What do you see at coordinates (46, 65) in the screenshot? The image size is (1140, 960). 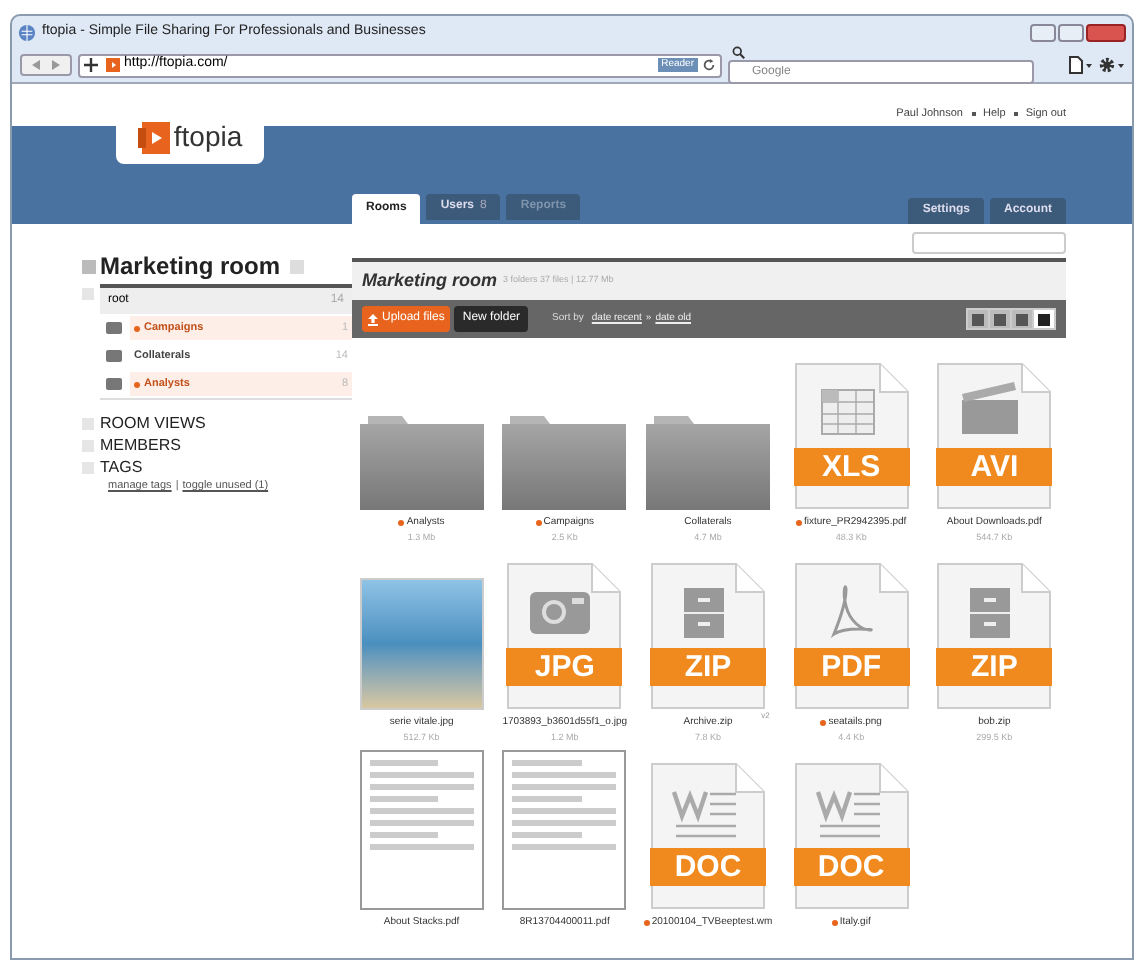 I see `back-forward-button` at bounding box center [46, 65].